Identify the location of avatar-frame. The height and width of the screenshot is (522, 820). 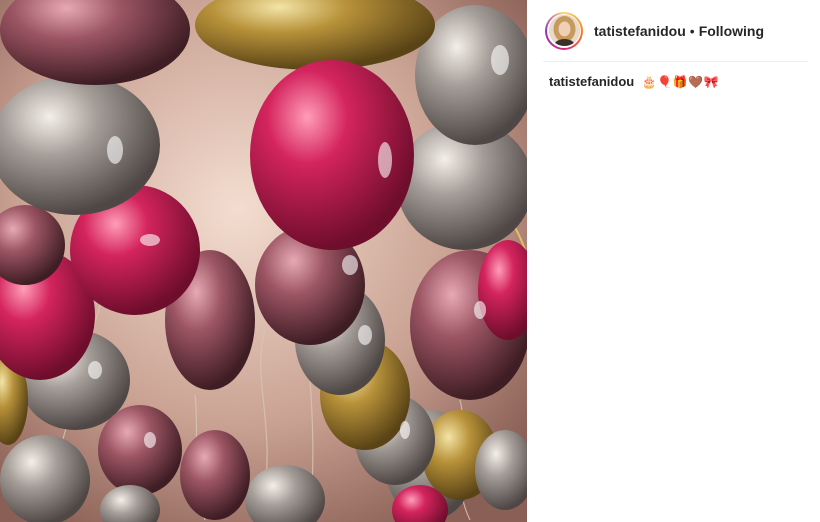
(564, 30).